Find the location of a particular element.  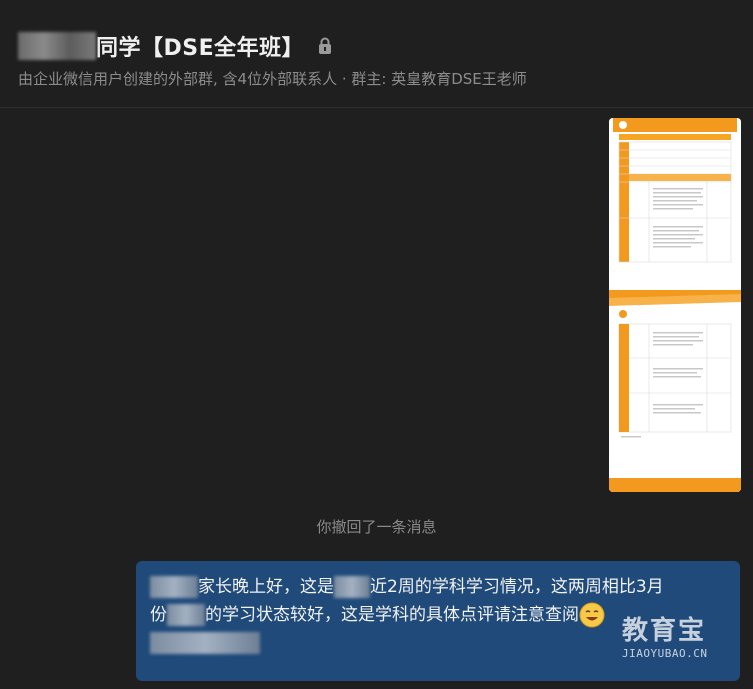

blurred-student-name is located at coordinates (57, 46).